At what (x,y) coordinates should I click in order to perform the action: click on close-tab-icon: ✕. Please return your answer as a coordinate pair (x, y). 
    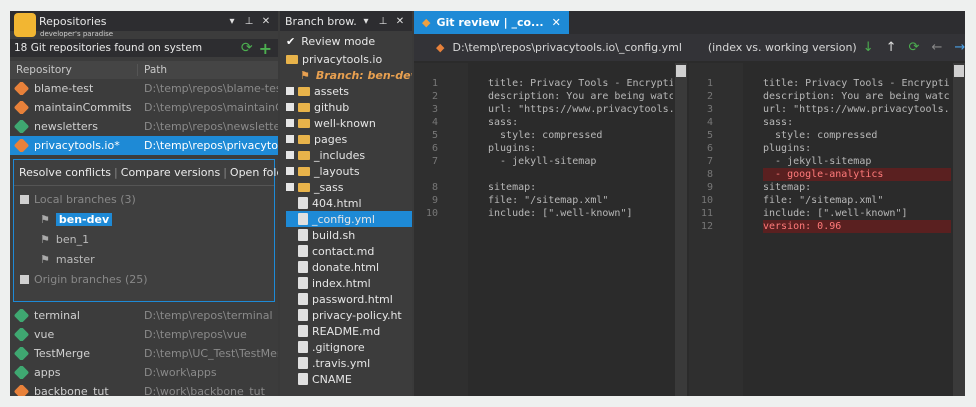
    Looking at the image, I should click on (556, 22).